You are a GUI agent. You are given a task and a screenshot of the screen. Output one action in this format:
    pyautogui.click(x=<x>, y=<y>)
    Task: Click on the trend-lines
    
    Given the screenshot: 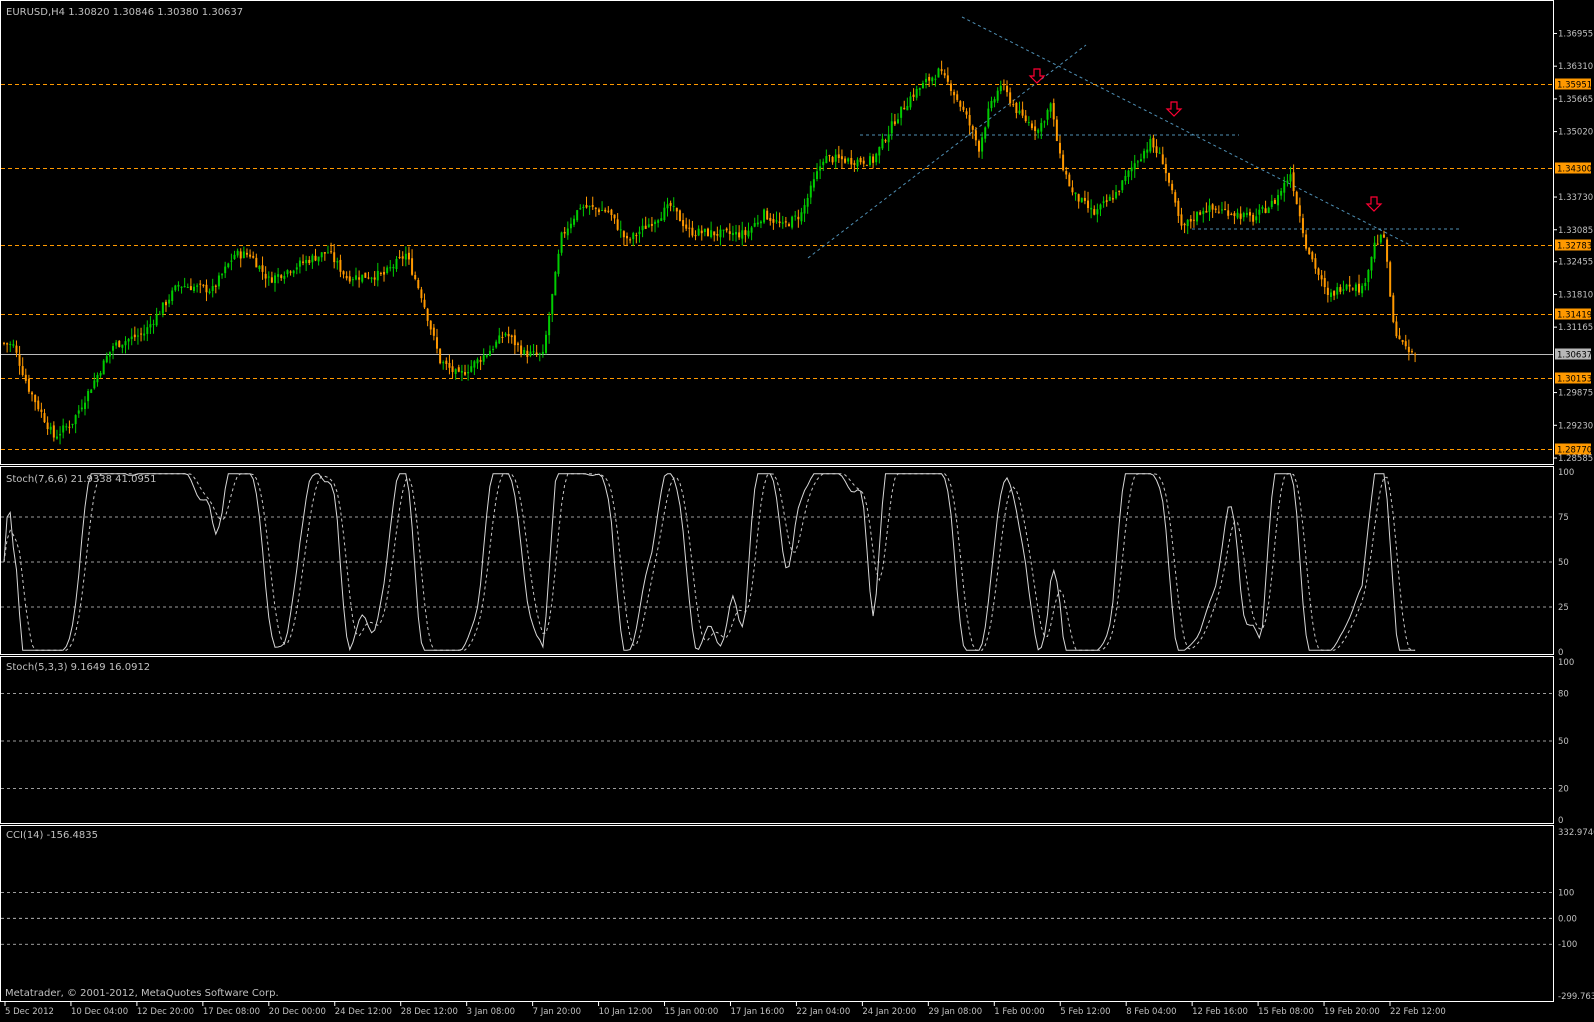 What is the action you would take?
    pyautogui.click(x=1133, y=137)
    